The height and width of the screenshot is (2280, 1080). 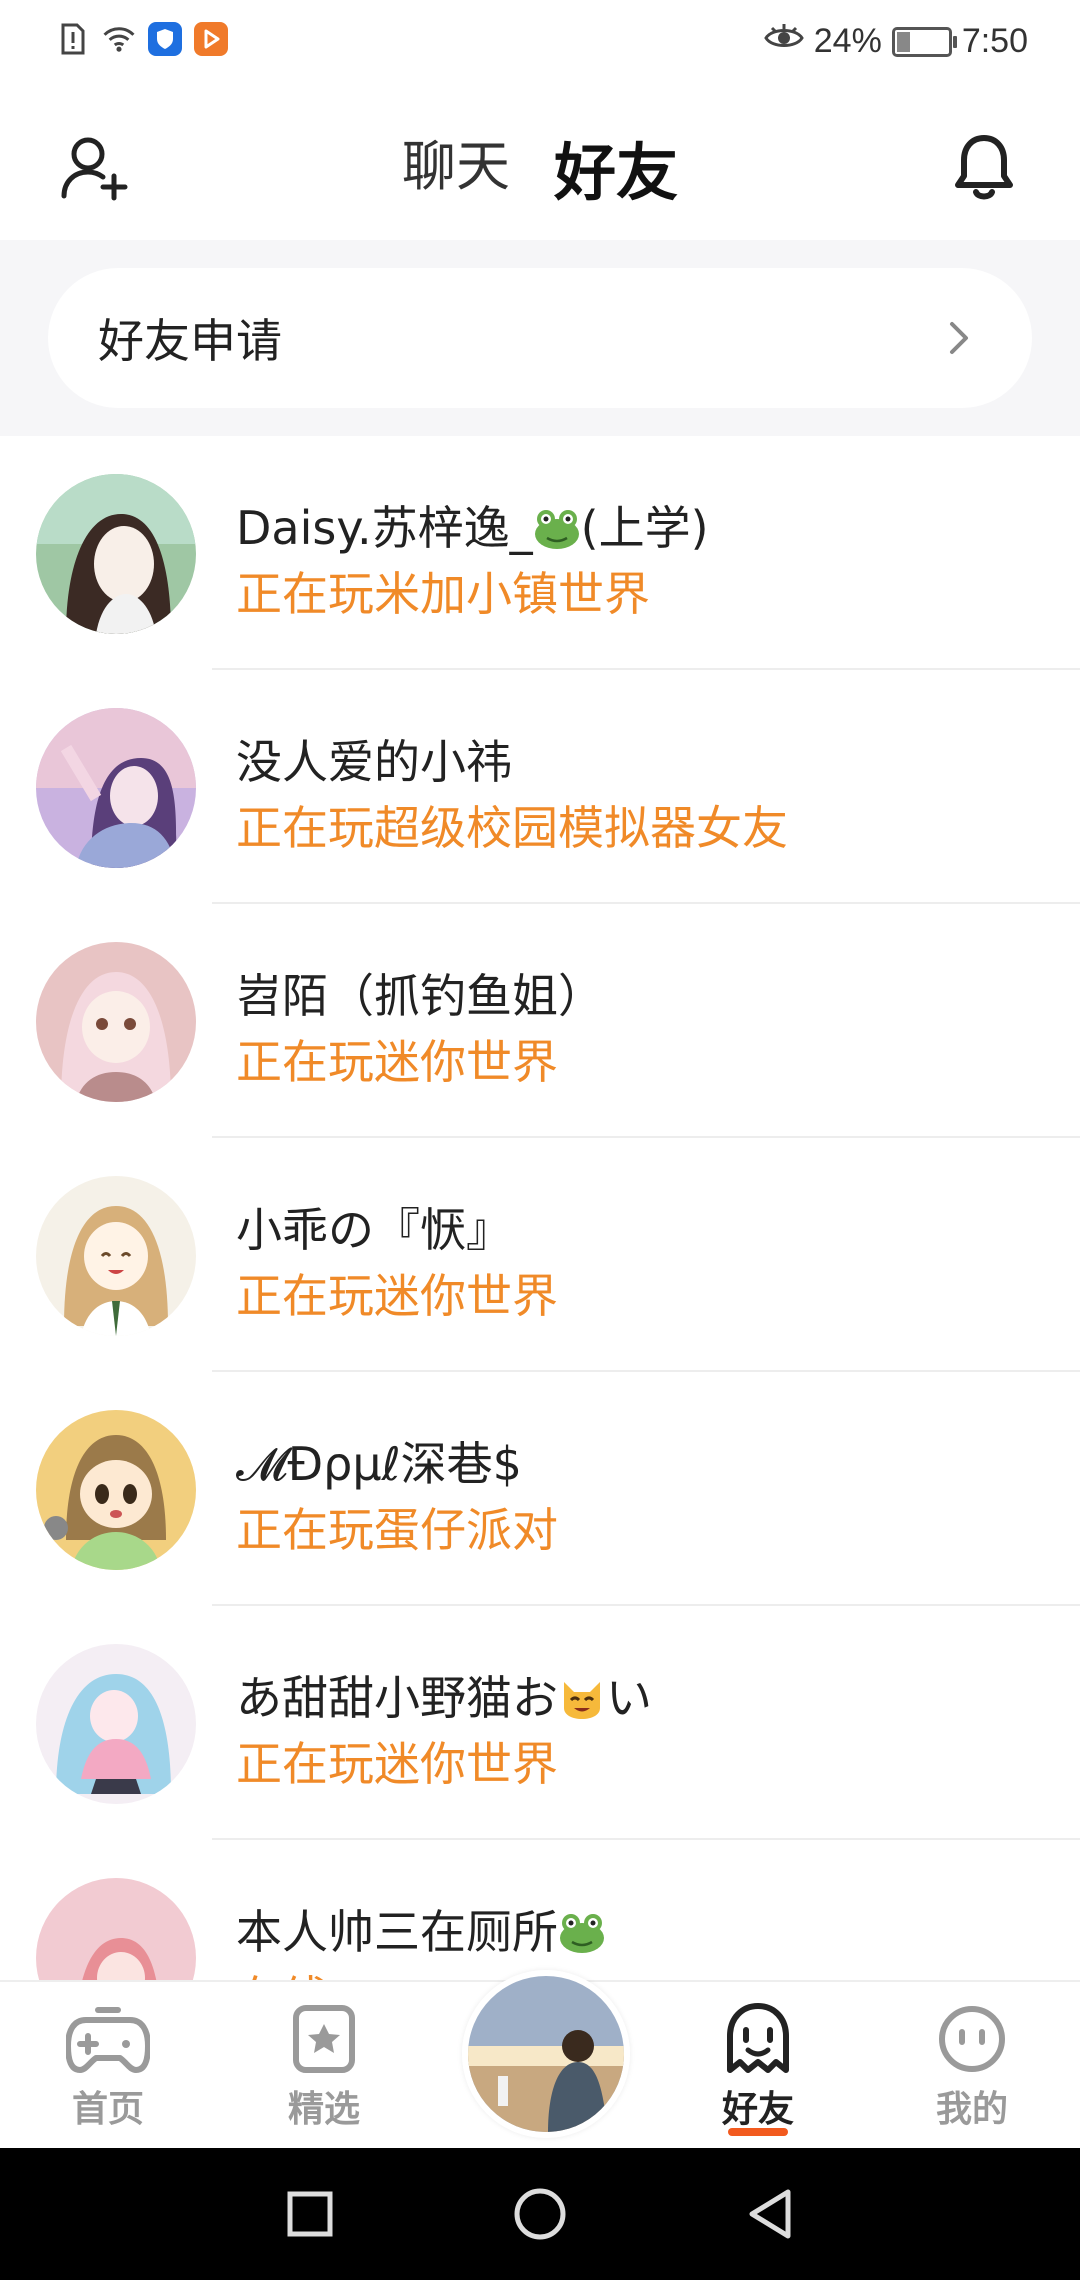 What do you see at coordinates (456, 167) in the screenshot?
I see `tab-chat: 聊天` at bounding box center [456, 167].